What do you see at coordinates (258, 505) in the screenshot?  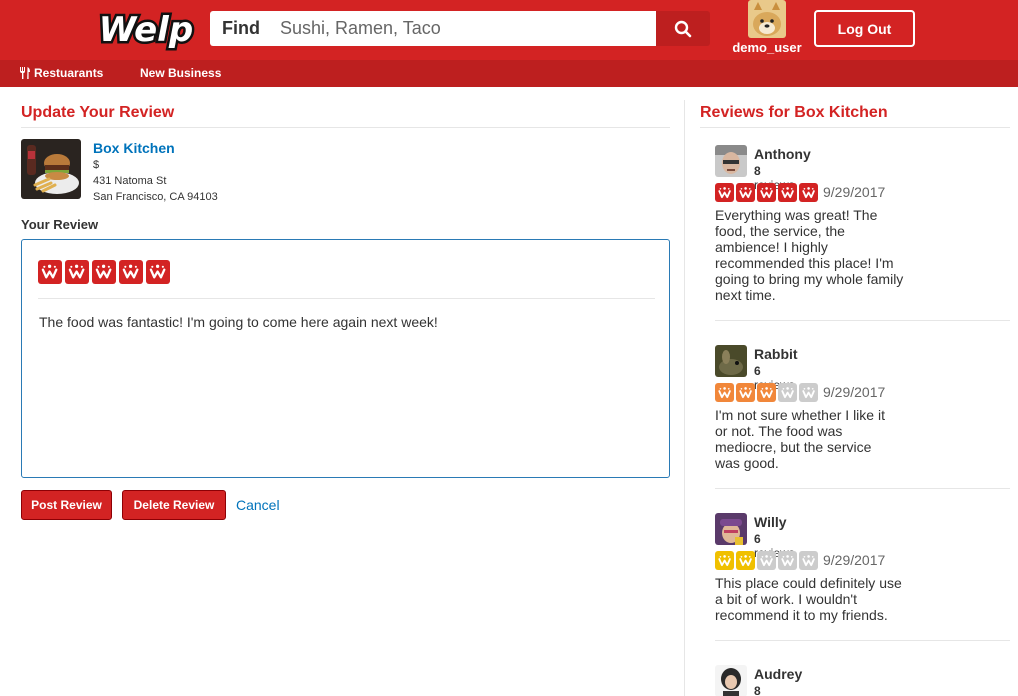 I see `cancel-link: Cancel` at bounding box center [258, 505].